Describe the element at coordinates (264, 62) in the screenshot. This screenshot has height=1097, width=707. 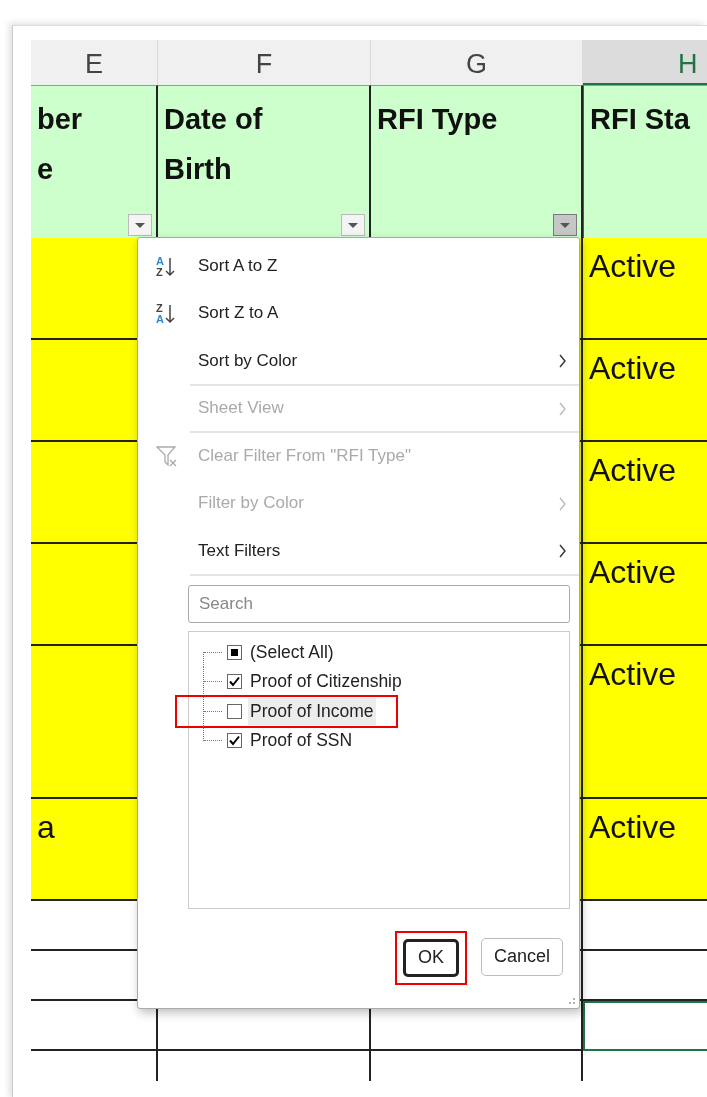
I see `column-header: F` at that location.